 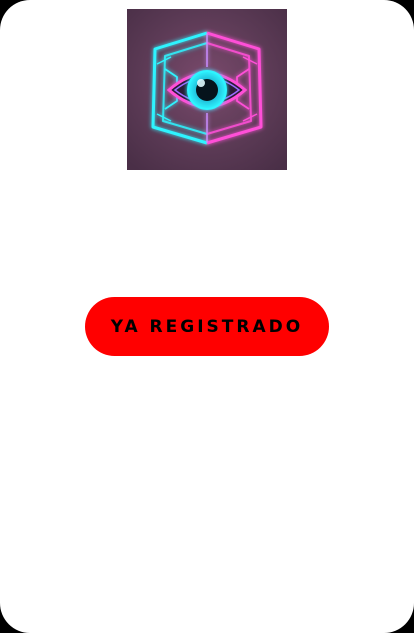 I want to click on neon-eye-logo-icon, so click(x=207, y=89).